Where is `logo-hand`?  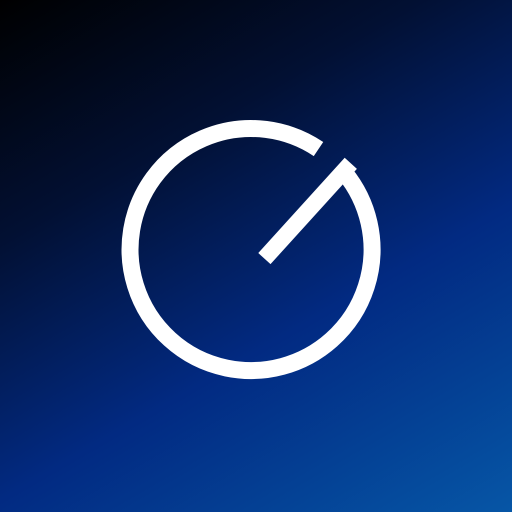
logo-hand is located at coordinates (307, 211).